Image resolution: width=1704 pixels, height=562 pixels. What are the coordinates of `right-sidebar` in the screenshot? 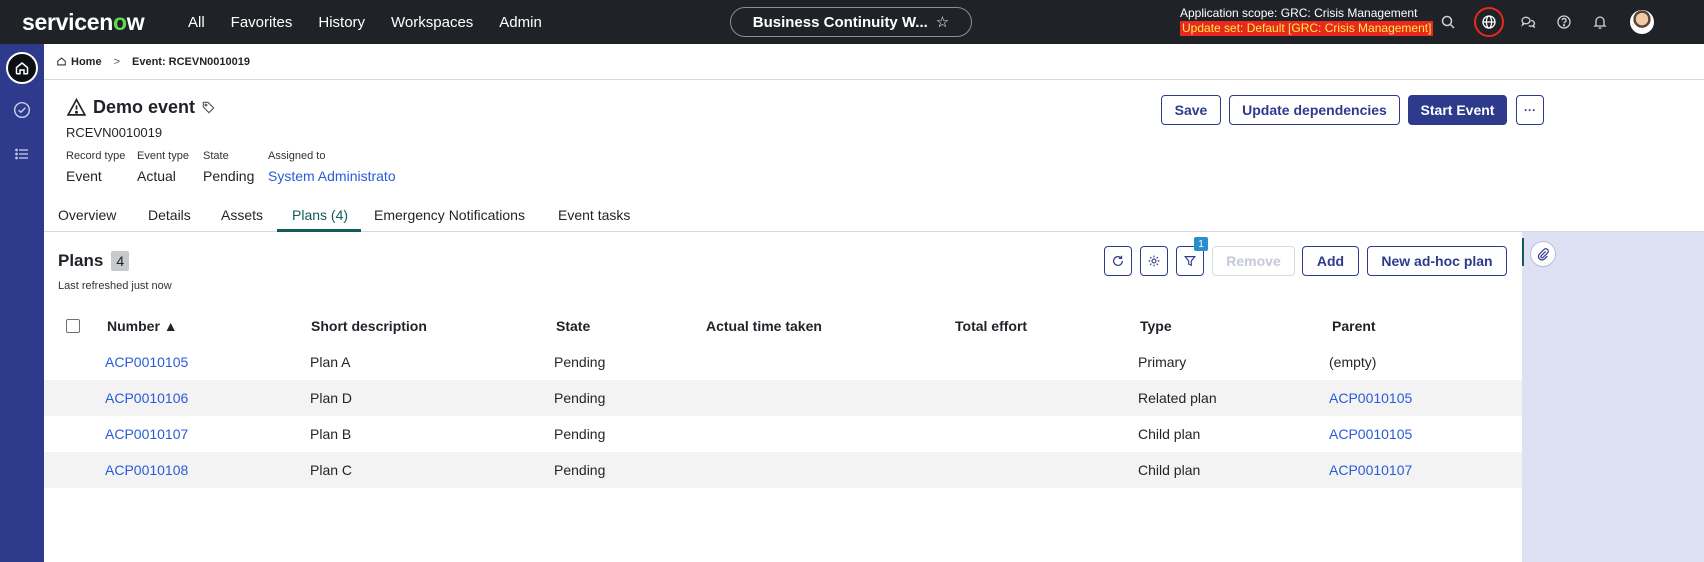 It's located at (1613, 397).